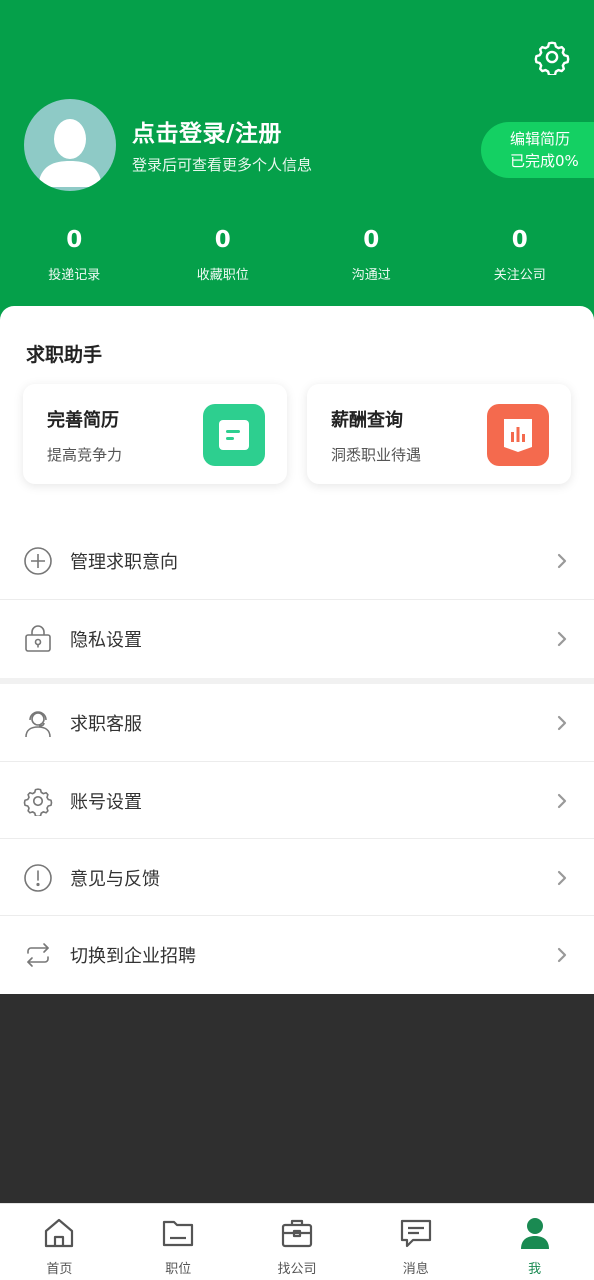 This screenshot has height=1280, width=594. What do you see at coordinates (367, 420) in the screenshot?
I see `card-title: 薪酬查询` at bounding box center [367, 420].